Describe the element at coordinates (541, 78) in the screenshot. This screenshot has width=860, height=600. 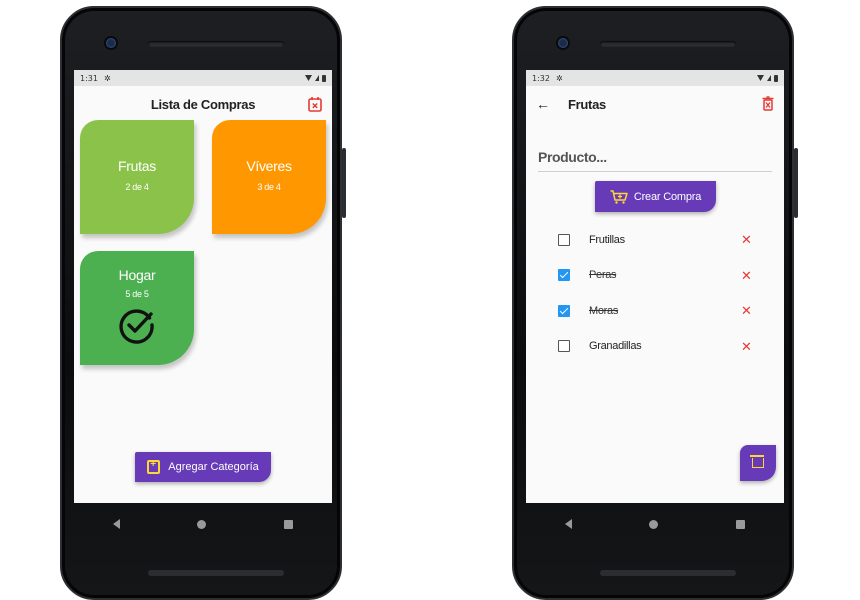
I see `status-time: 1:32` at that location.